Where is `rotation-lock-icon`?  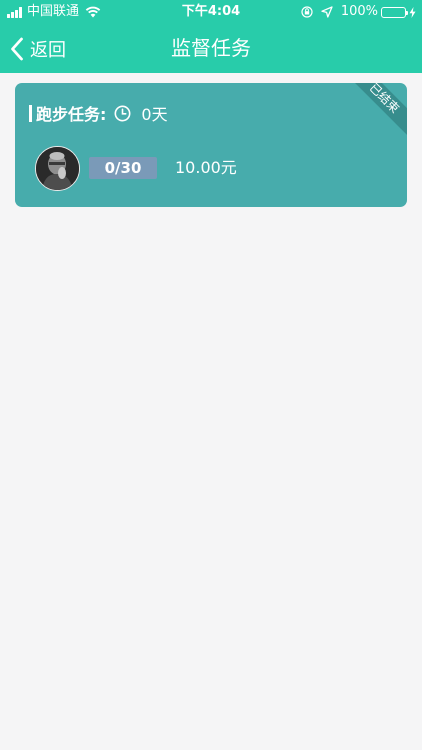 rotation-lock-icon is located at coordinates (307, 12).